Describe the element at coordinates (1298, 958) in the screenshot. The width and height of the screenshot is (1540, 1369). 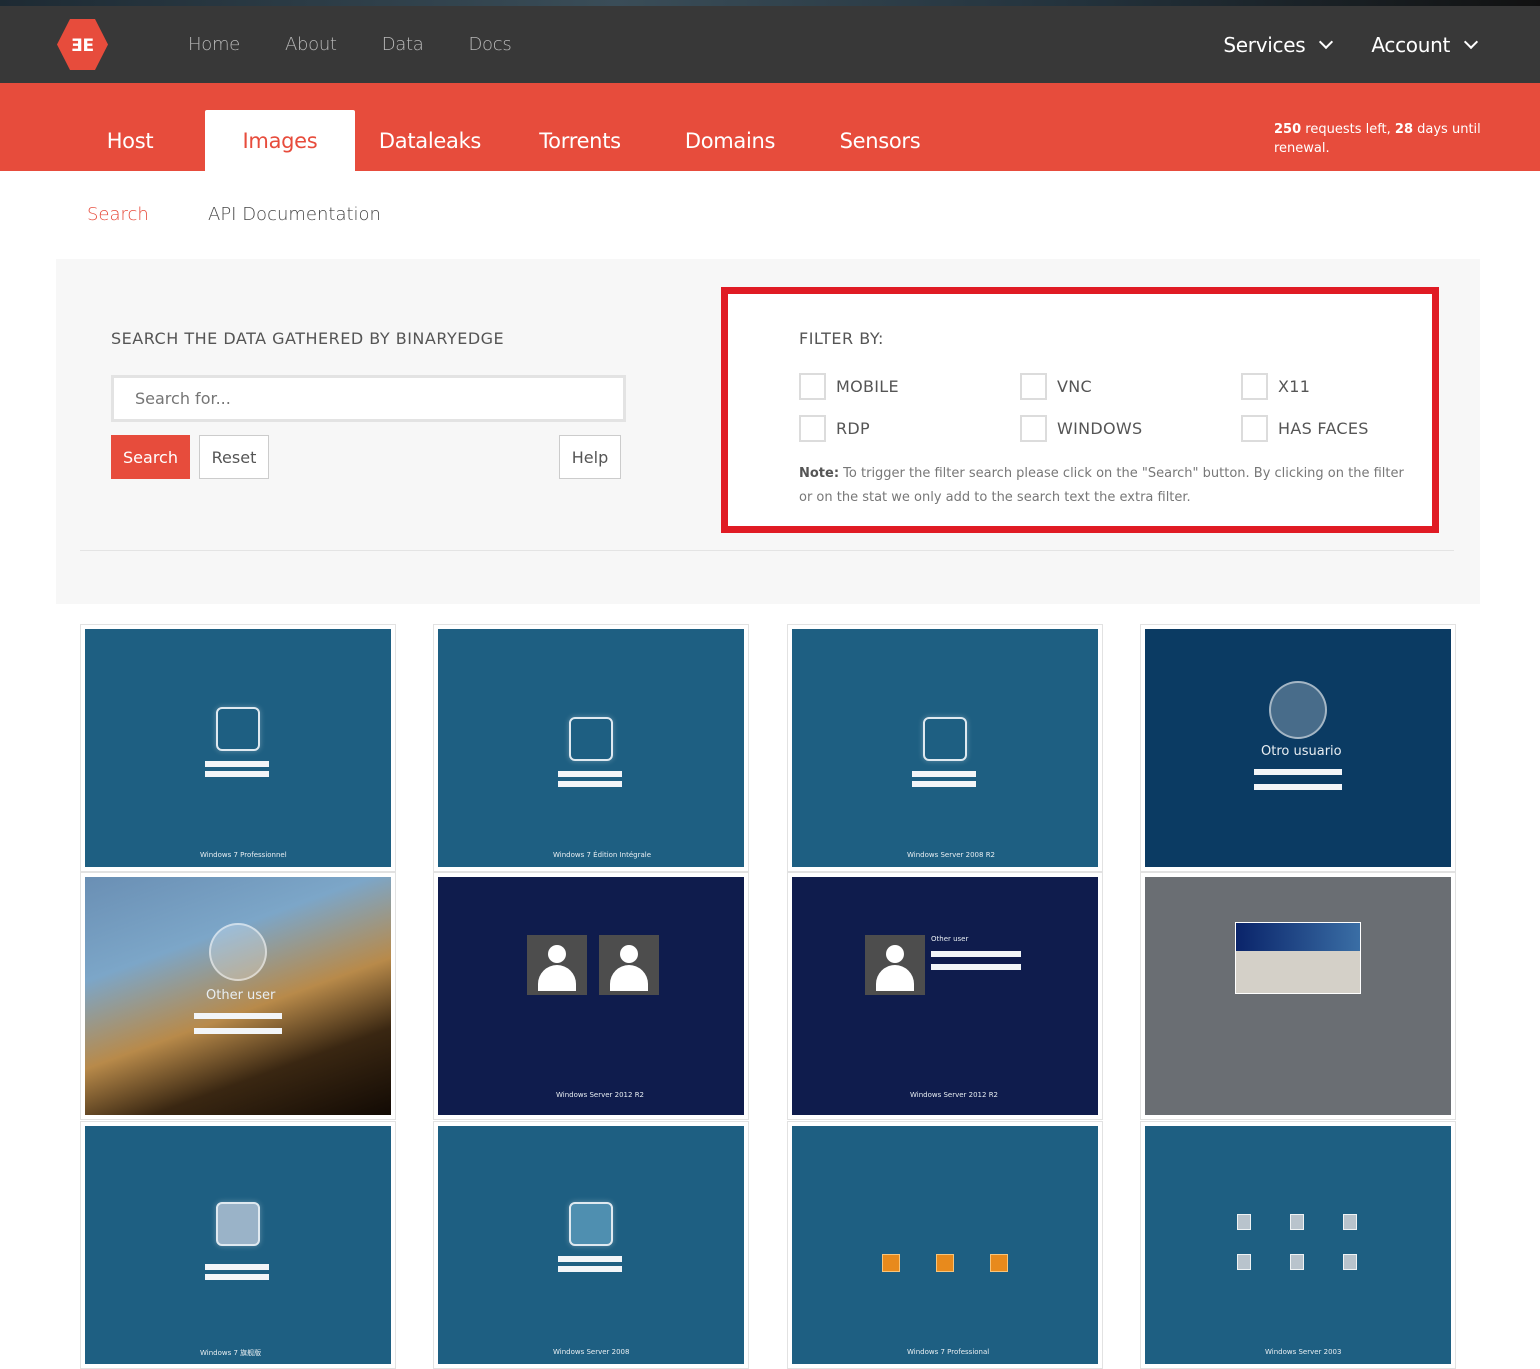
I see `login-dialog` at that location.